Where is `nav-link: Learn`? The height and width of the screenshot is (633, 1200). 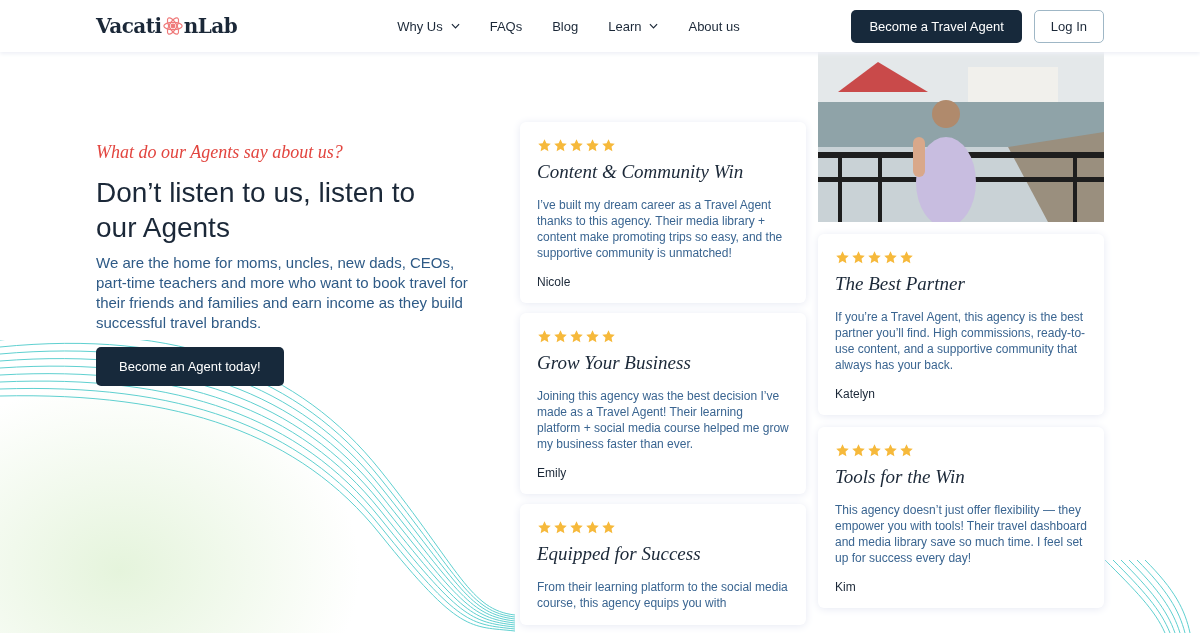 nav-link: Learn is located at coordinates (633, 26).